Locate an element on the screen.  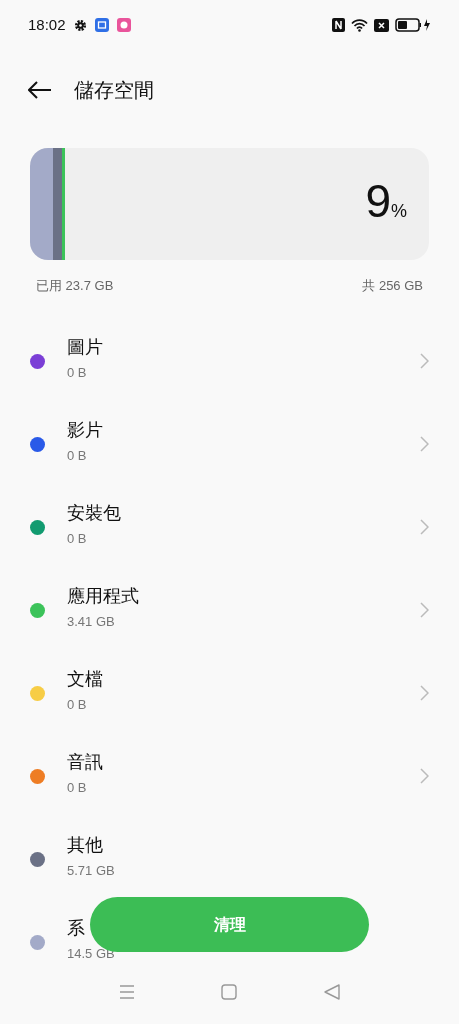
category-label: 文檔 is located at coordinates (85, 678).